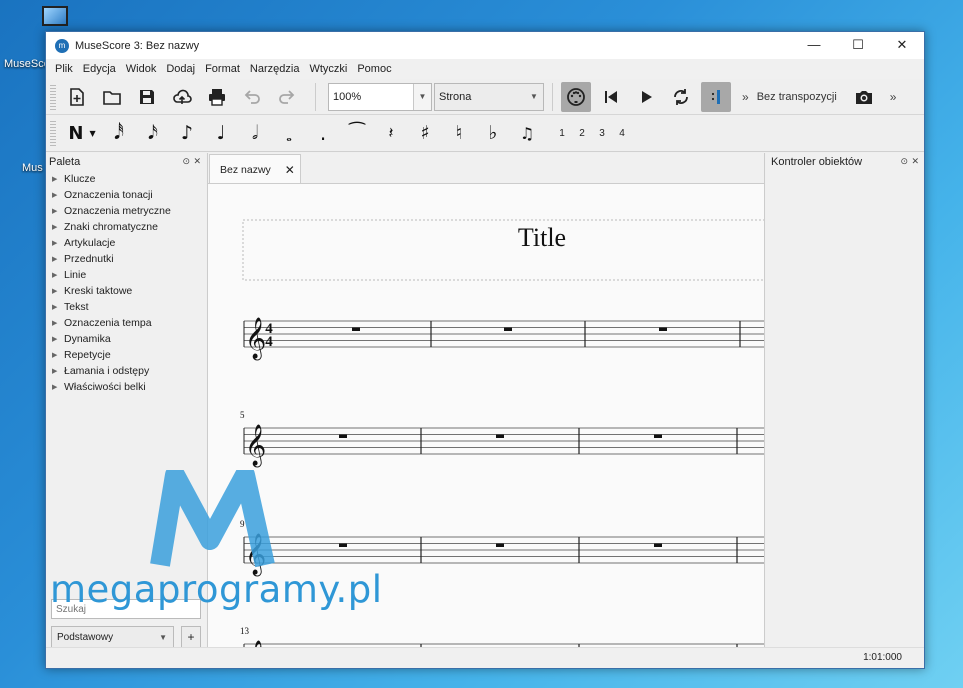 This screenshot has width=963, height=688. Describe the element at coordinates (85, 637) in the screenshot. I see `workspace-value: Podstawowy` at that location.